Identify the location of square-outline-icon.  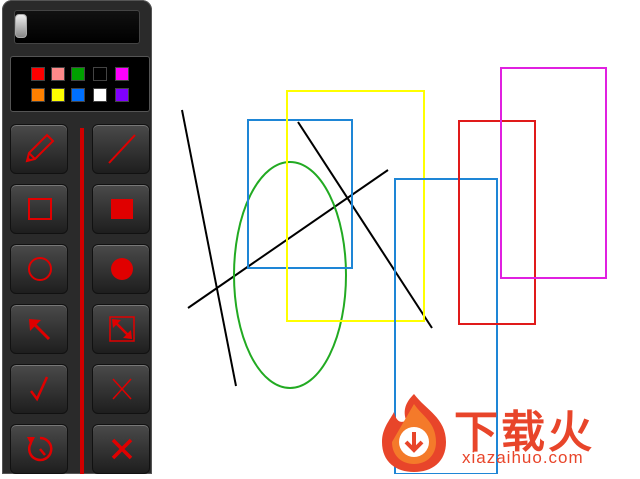
(40, 209).